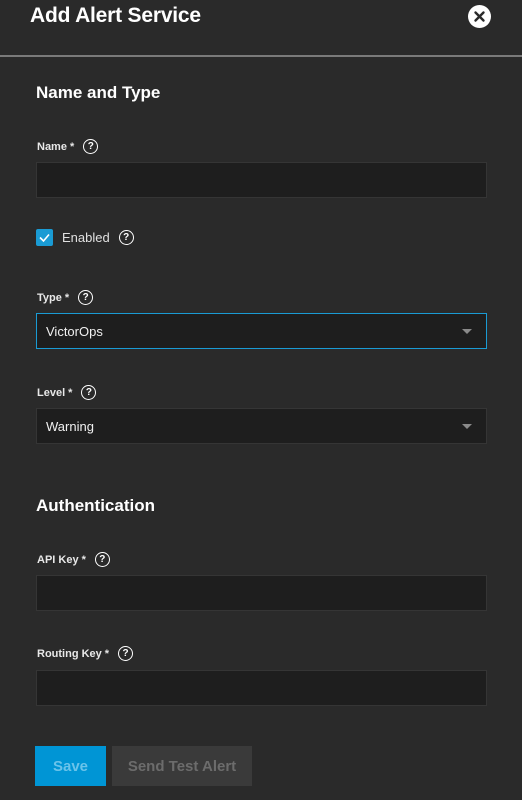 This screenshot has height=800, width=522. Describe the element at coordinates (69, 653) in the screenshot. I see `routing-key-label-text: Routing Key` at that location.